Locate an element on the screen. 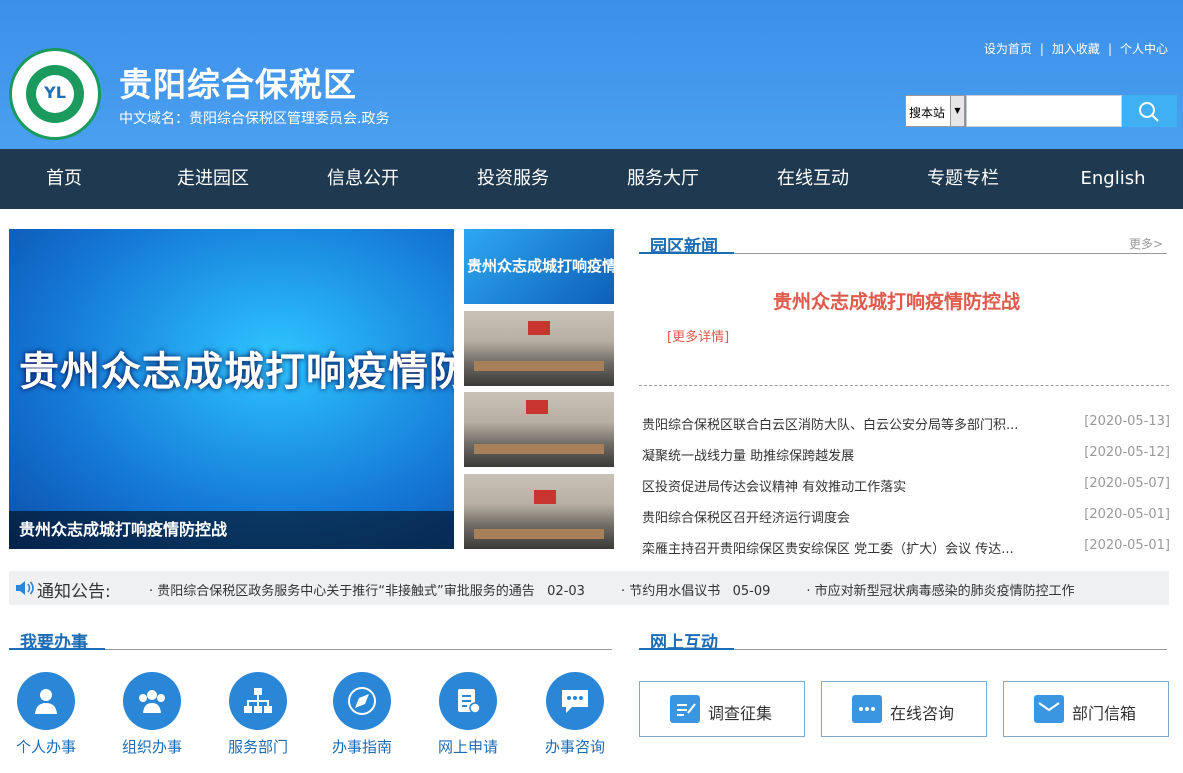 This screenshot has height=773, width=1183. survey-icon is located at coordinates (686, 709).